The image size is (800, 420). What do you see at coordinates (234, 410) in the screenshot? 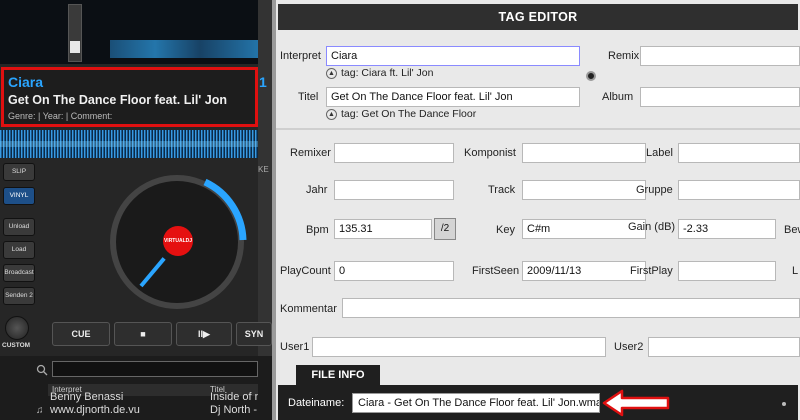
I see `row-title: Dj North - M` at bounding box center [234, 410].